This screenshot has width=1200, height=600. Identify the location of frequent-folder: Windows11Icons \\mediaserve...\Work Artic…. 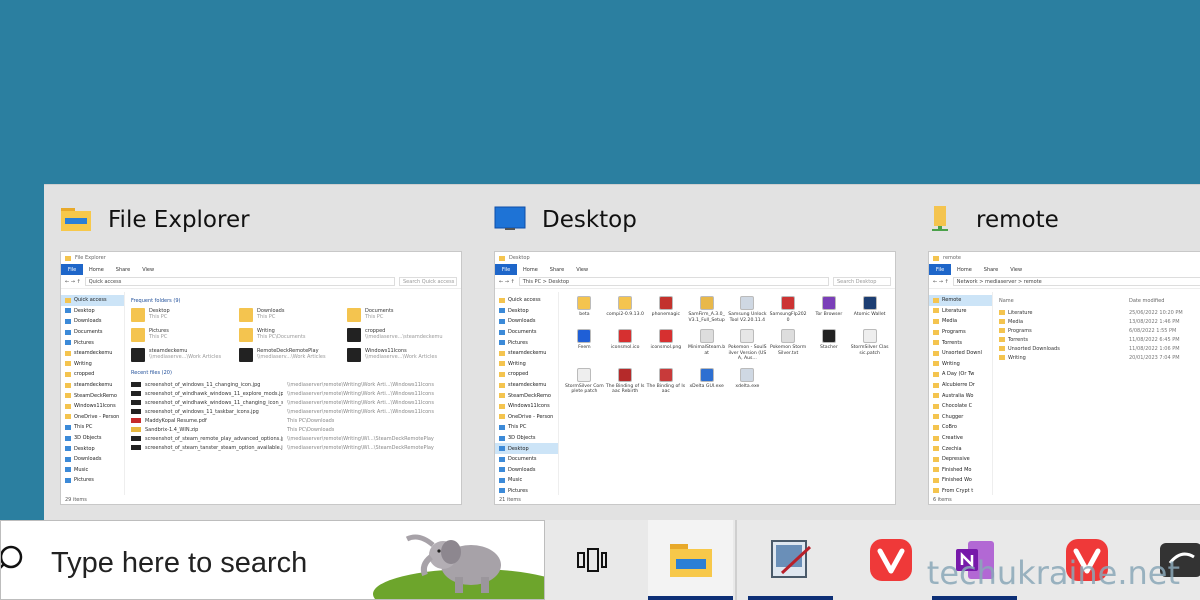
(401, 355).